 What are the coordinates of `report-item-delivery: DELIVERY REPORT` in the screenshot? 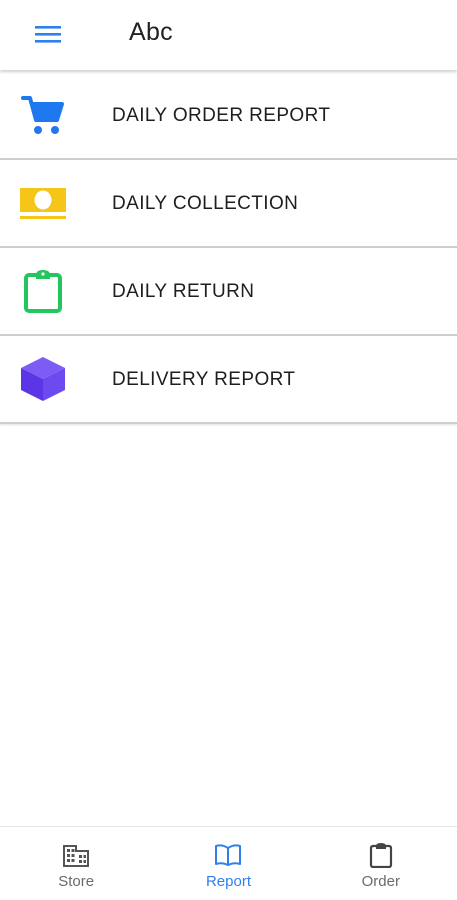 It's located at (228, 380).